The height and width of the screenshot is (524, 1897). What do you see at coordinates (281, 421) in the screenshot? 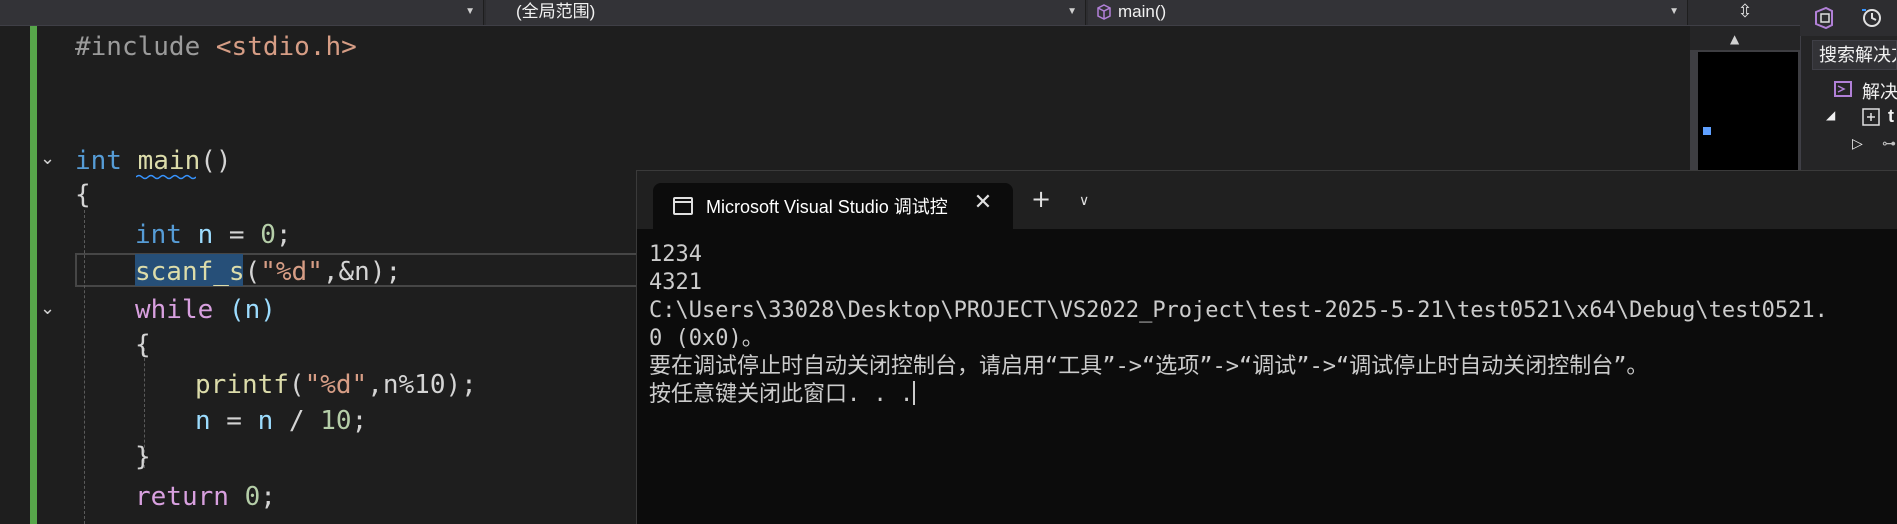
I see `code-line-assign: n = n / 10;` at bounding box center [281, 421].